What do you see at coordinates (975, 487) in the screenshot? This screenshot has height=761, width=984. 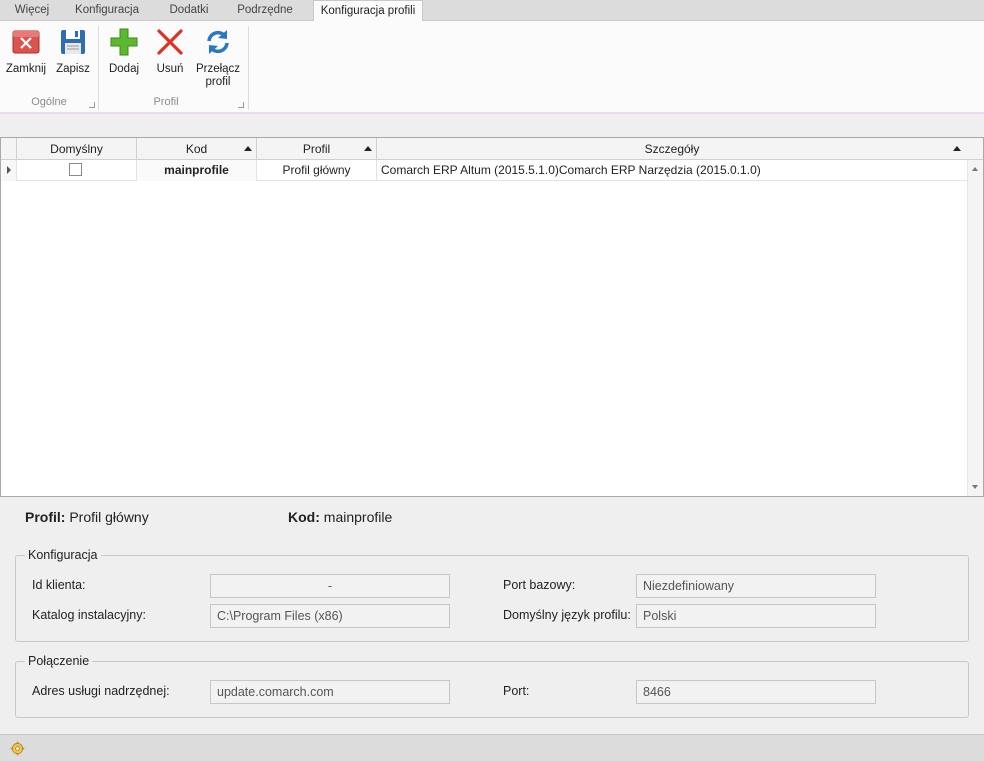 I see `scroll-down-icon` at bounding box center [975, 487].